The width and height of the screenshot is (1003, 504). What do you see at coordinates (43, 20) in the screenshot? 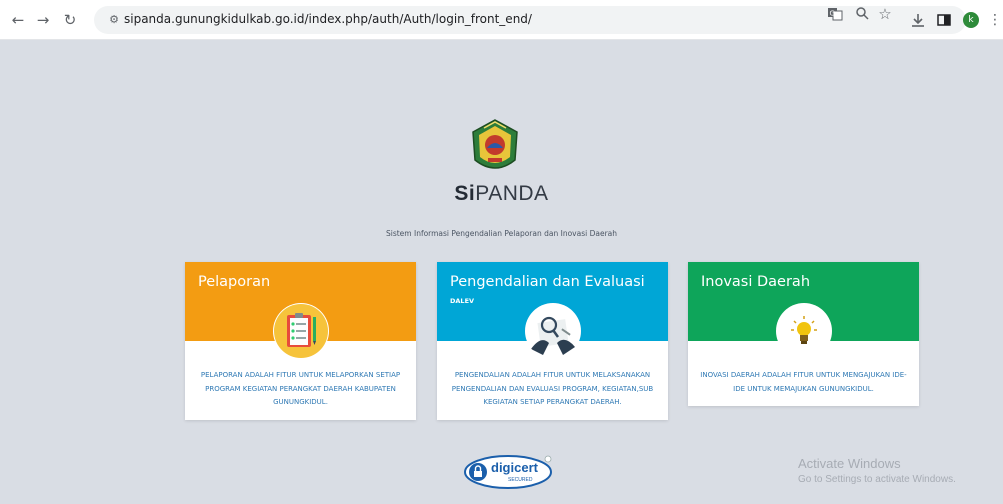
I see `forward-icon: →` at bounding box center [43, 20].